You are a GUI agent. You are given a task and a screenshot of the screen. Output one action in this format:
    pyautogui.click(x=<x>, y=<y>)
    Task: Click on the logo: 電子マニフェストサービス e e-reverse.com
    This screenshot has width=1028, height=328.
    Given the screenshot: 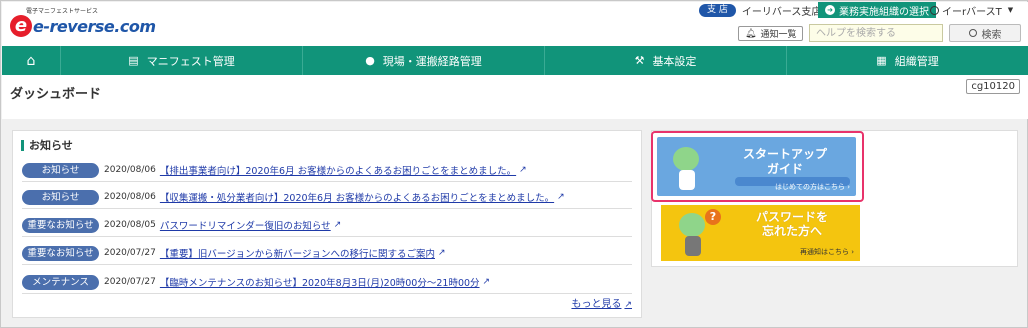 What is the action you would take?
    pyautogui.click(x=83, y=22)
    